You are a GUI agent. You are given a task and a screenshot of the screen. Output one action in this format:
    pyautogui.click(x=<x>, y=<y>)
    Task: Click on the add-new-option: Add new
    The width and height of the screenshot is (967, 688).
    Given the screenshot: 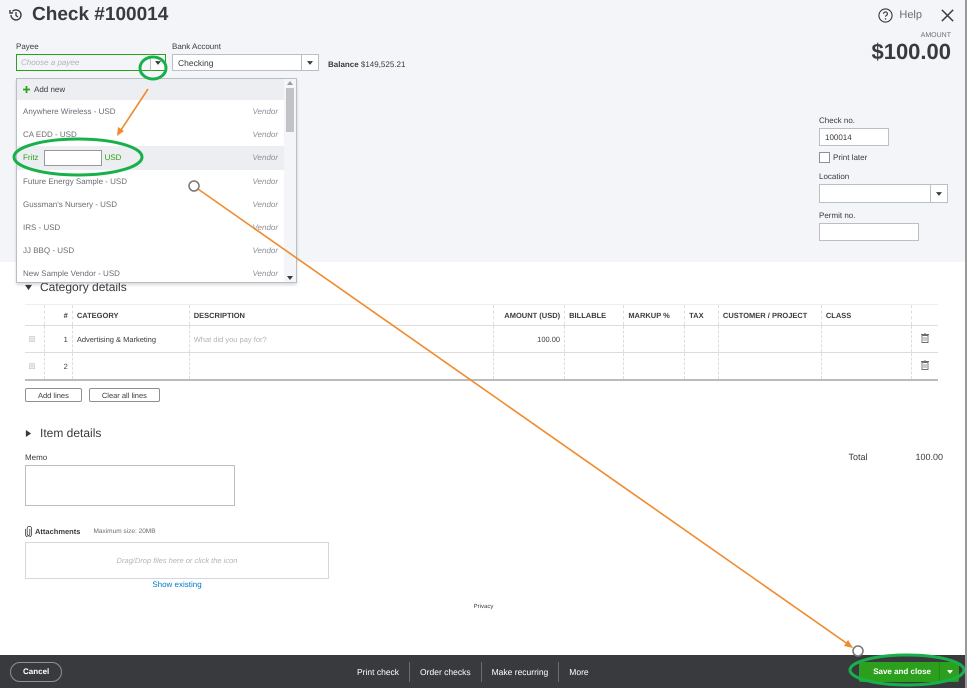 What is the action you would take?
    pyautogui.click(x=150, y=89)
    